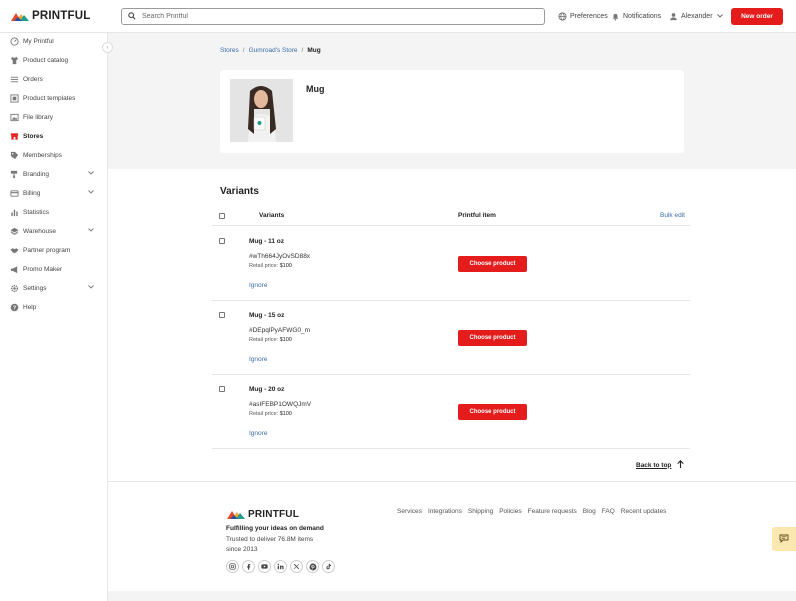  What do you see at coordinates (39, 231) in the screenshot?
I see `sidebar-item-label: Warehouse` at bounding box center [39, 231].